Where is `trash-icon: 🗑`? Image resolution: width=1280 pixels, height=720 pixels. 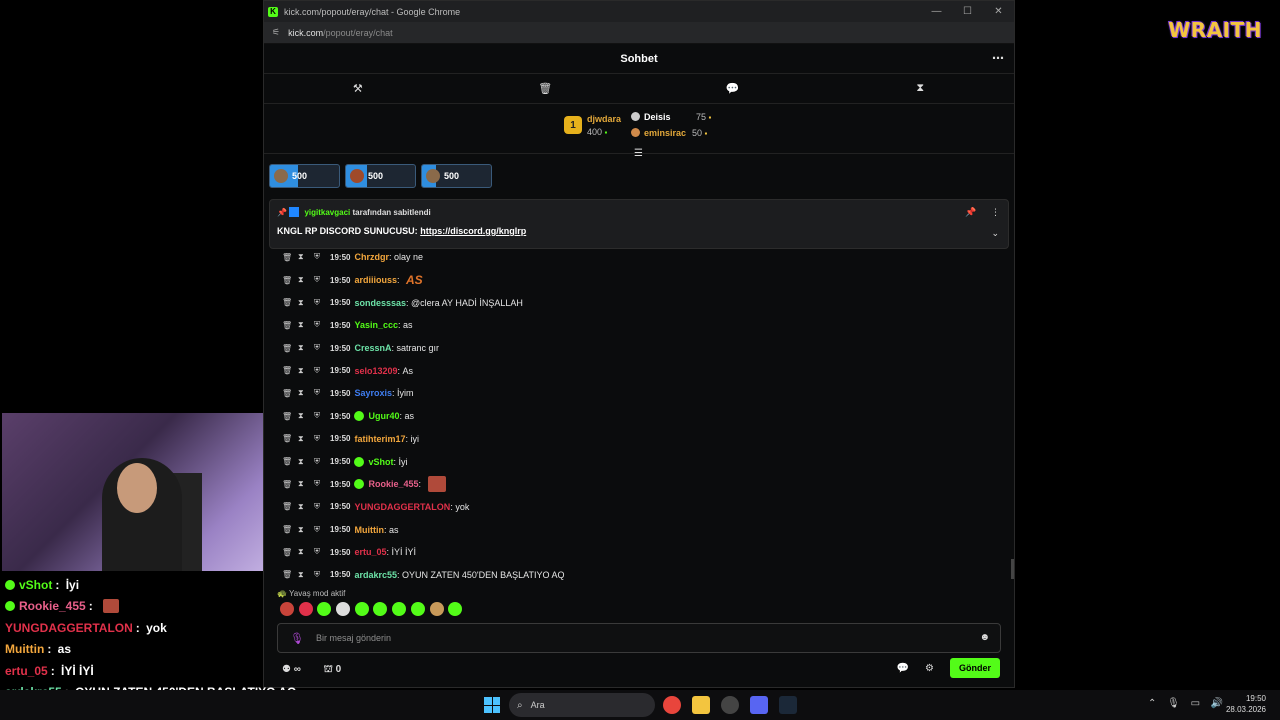
trash-icon: 🗑 is located at coordinates (545, 88).